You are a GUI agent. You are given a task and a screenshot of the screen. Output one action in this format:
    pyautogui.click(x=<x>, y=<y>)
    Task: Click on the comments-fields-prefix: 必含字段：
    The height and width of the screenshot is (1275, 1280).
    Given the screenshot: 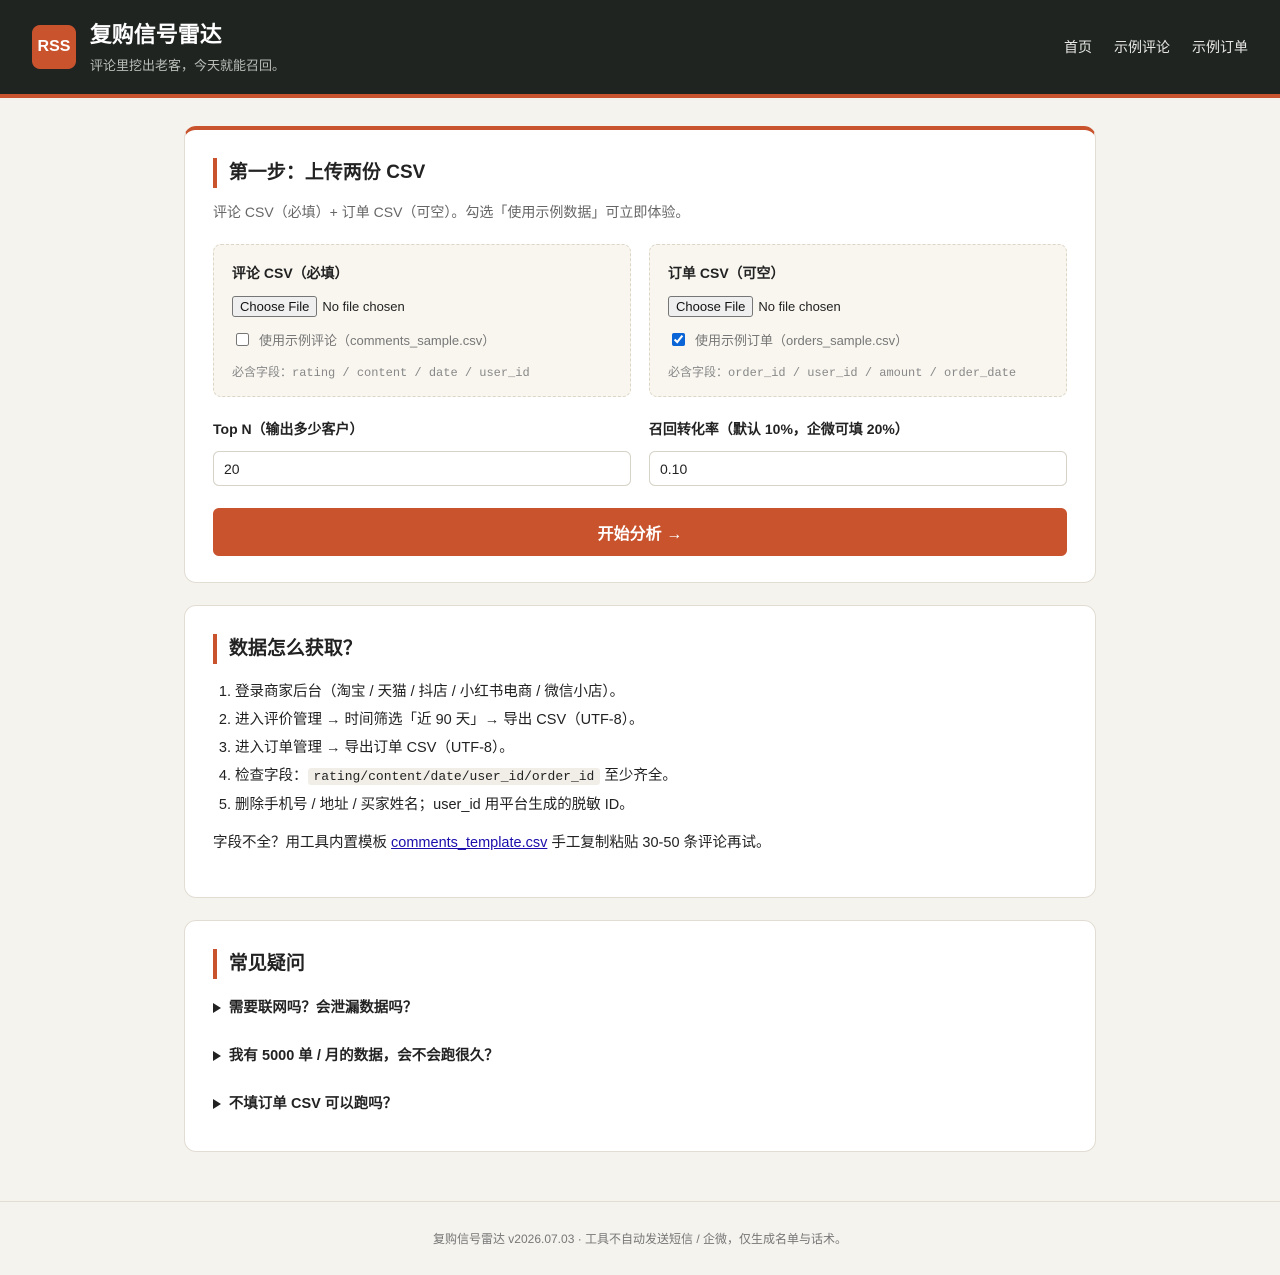 What is the action you would take?
    pyautogui.click(x=262, y=372)
    